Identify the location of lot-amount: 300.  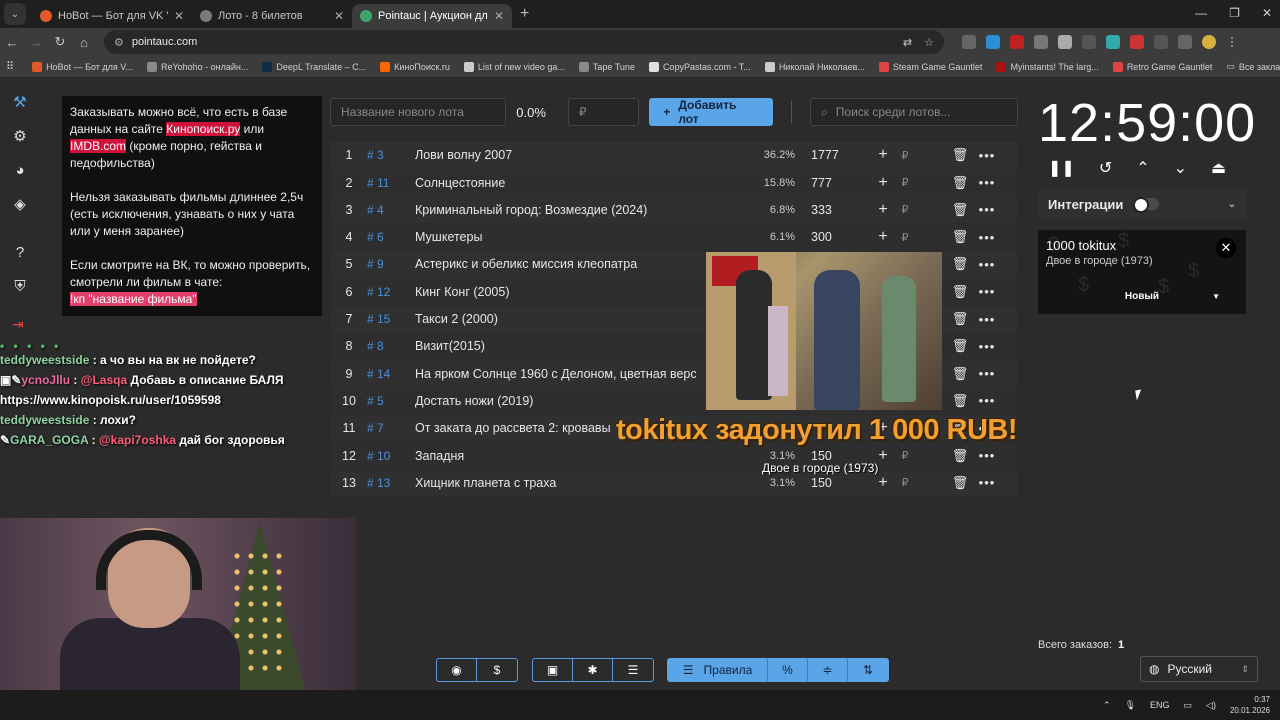
(833, 237).